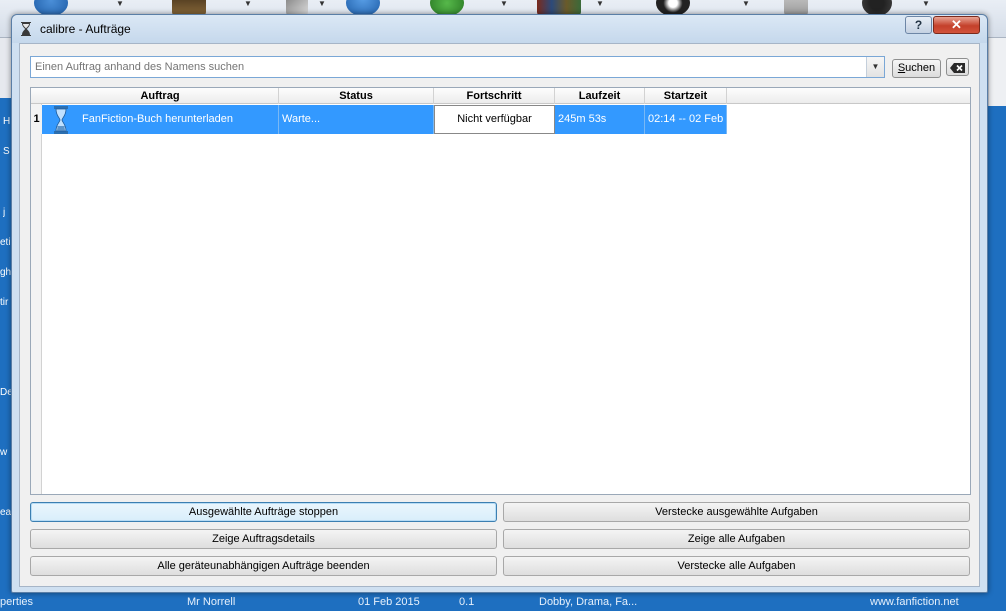 The width and height of the screenshot is (1006, 611). Describe the element at coordinates (263, 566) in the screenshot. I see `kill-all-jobs-button: Alle geräteunabhängigen Aufträge beenden` at that location.